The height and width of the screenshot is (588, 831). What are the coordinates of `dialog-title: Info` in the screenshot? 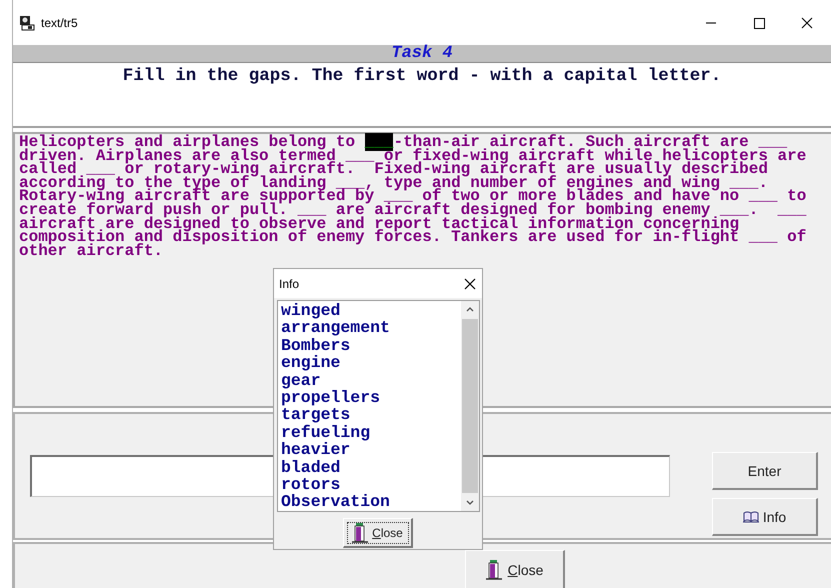 It's located at (289, 283).